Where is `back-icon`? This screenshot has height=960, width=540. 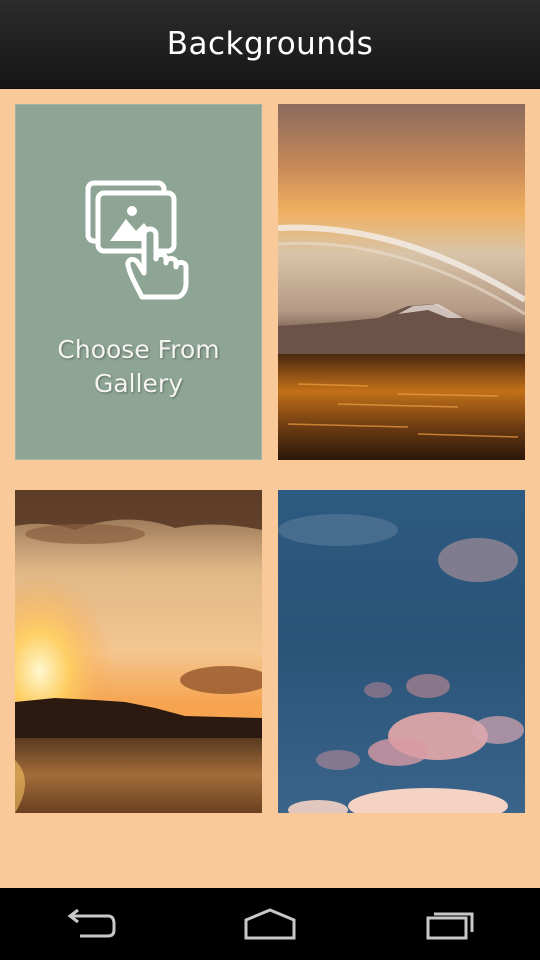
back-icon is located at coordinates (91, 923).